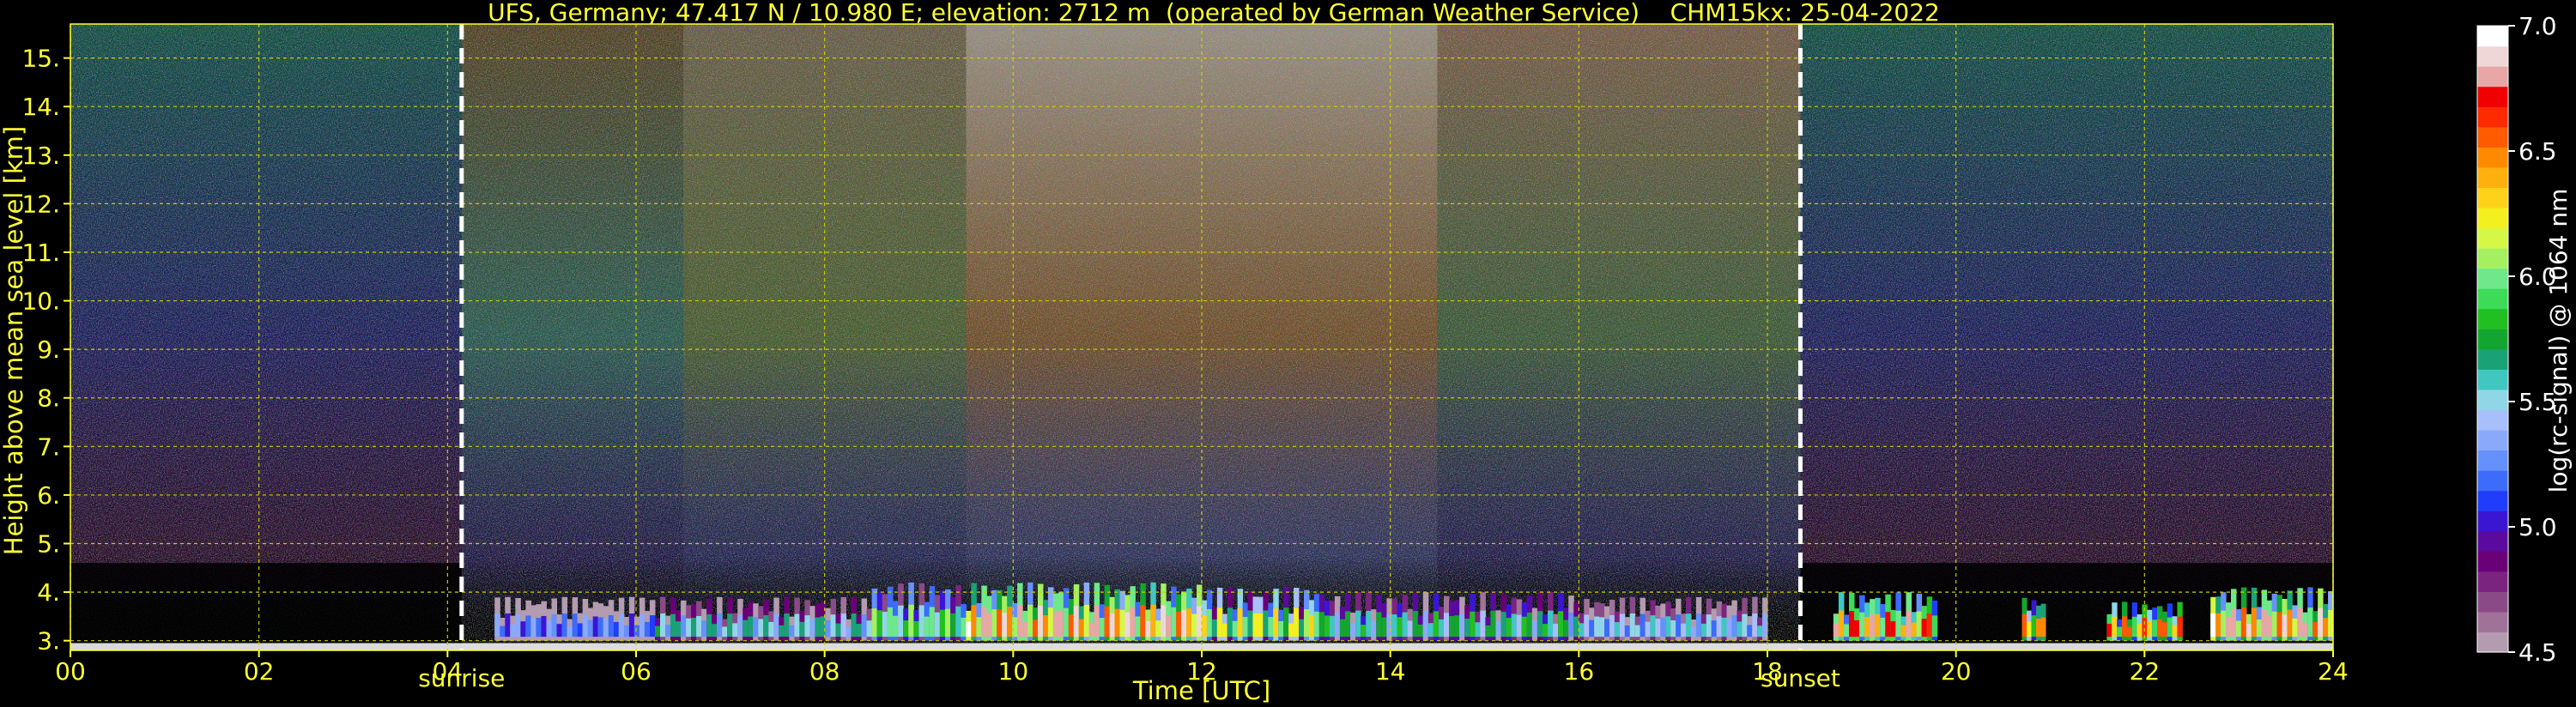 Image resolution: width=2576 pixels, height=707 pixels. Describe the element at coordinates (259, 671) in the screenshot. I see `x-tick-label: 02` at that location.